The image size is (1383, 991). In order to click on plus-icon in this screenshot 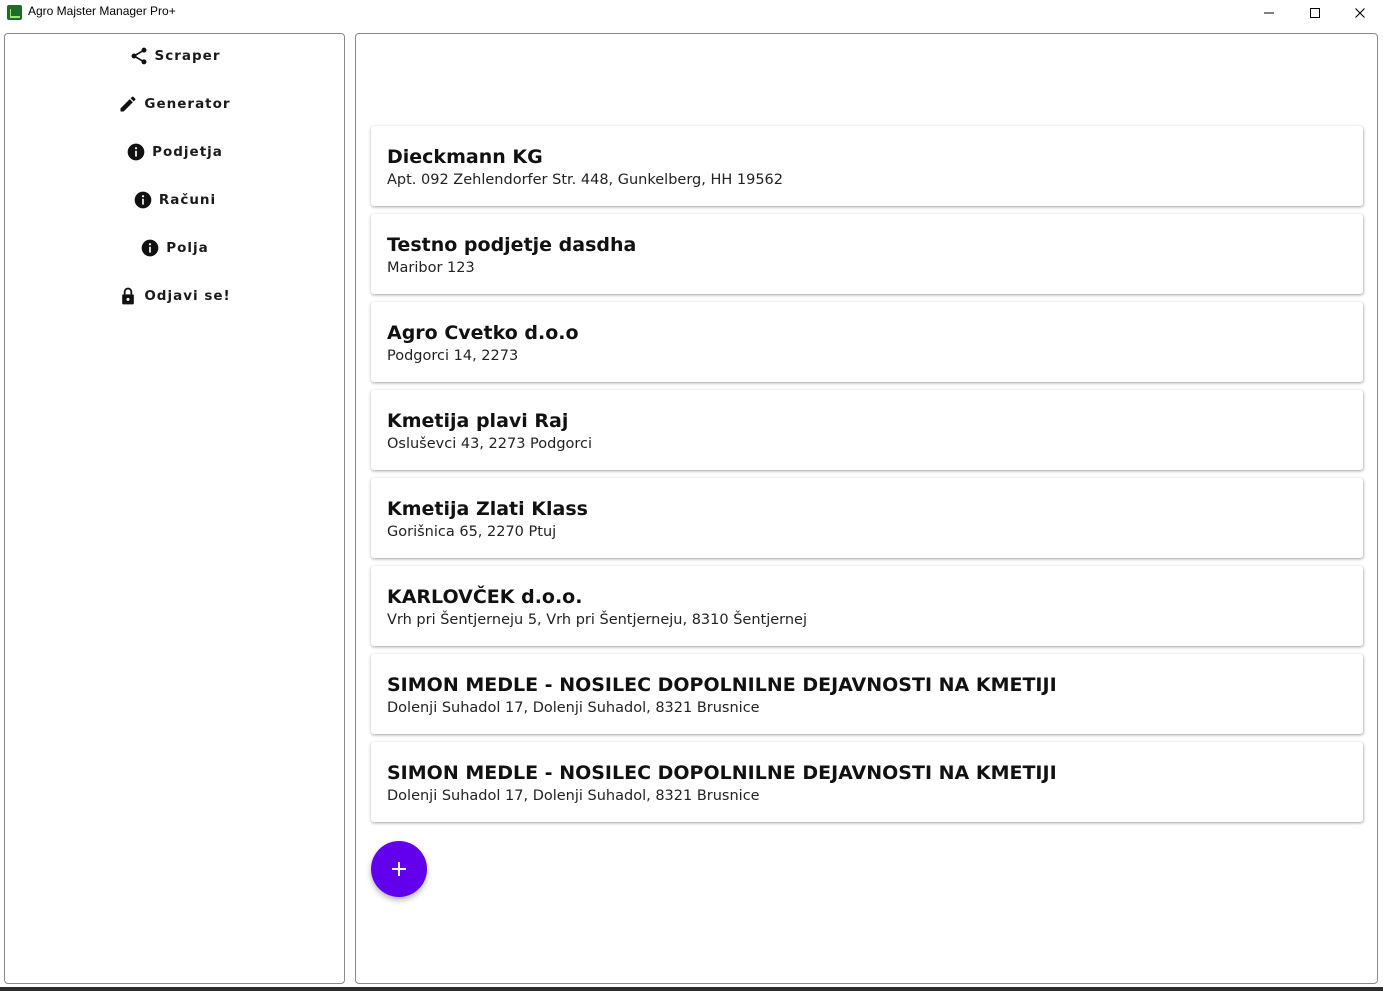, I will do `click(399, 869)`.